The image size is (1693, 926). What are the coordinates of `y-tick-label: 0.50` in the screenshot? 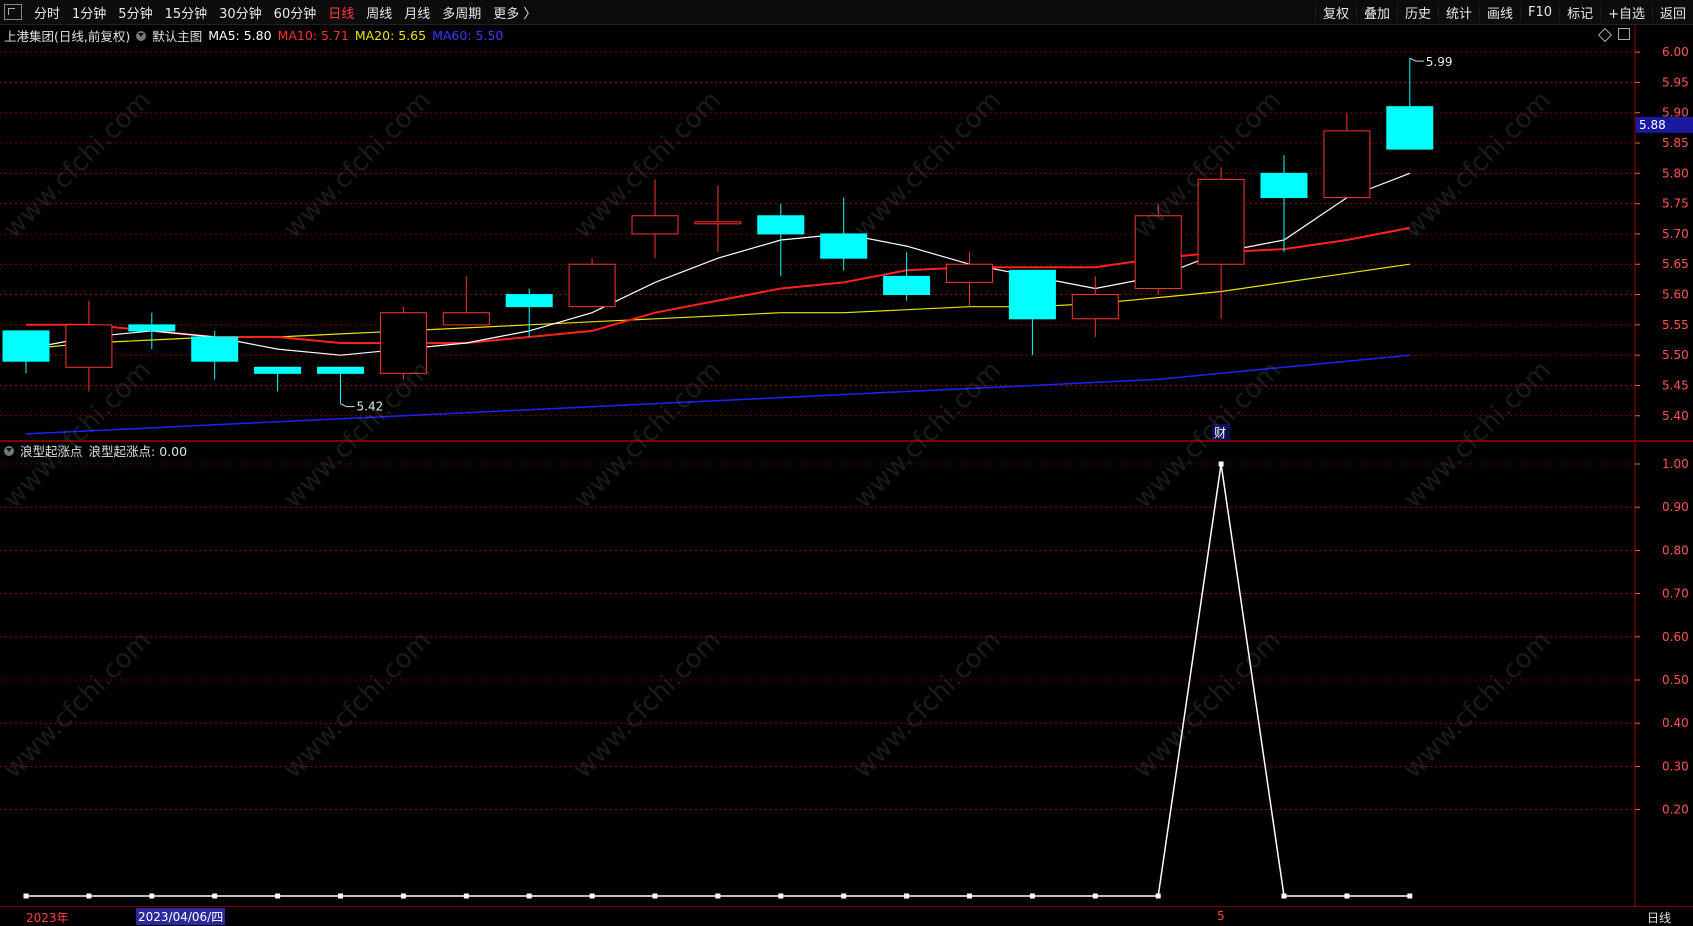 It's located at (1675, 680).